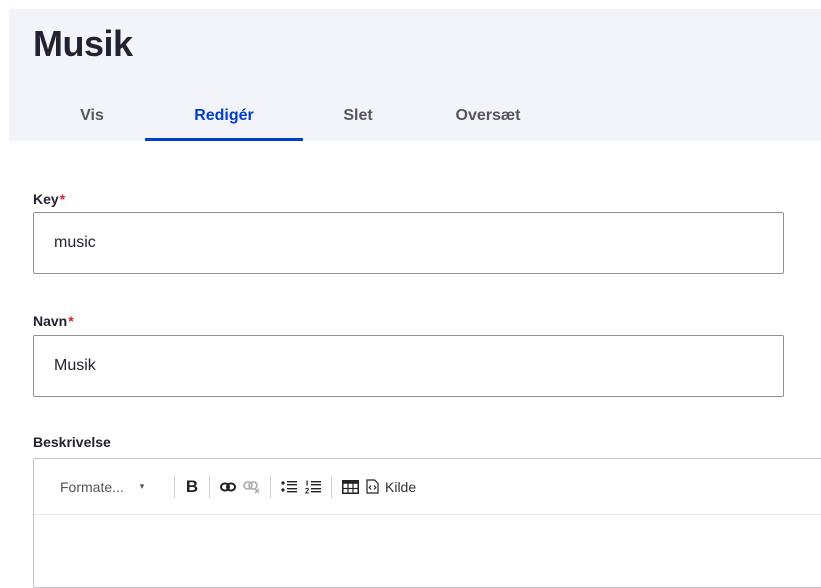  Describe the element at coordinates (81, 116) in the screenshot. I see `tab-vis: Vis` at that location.